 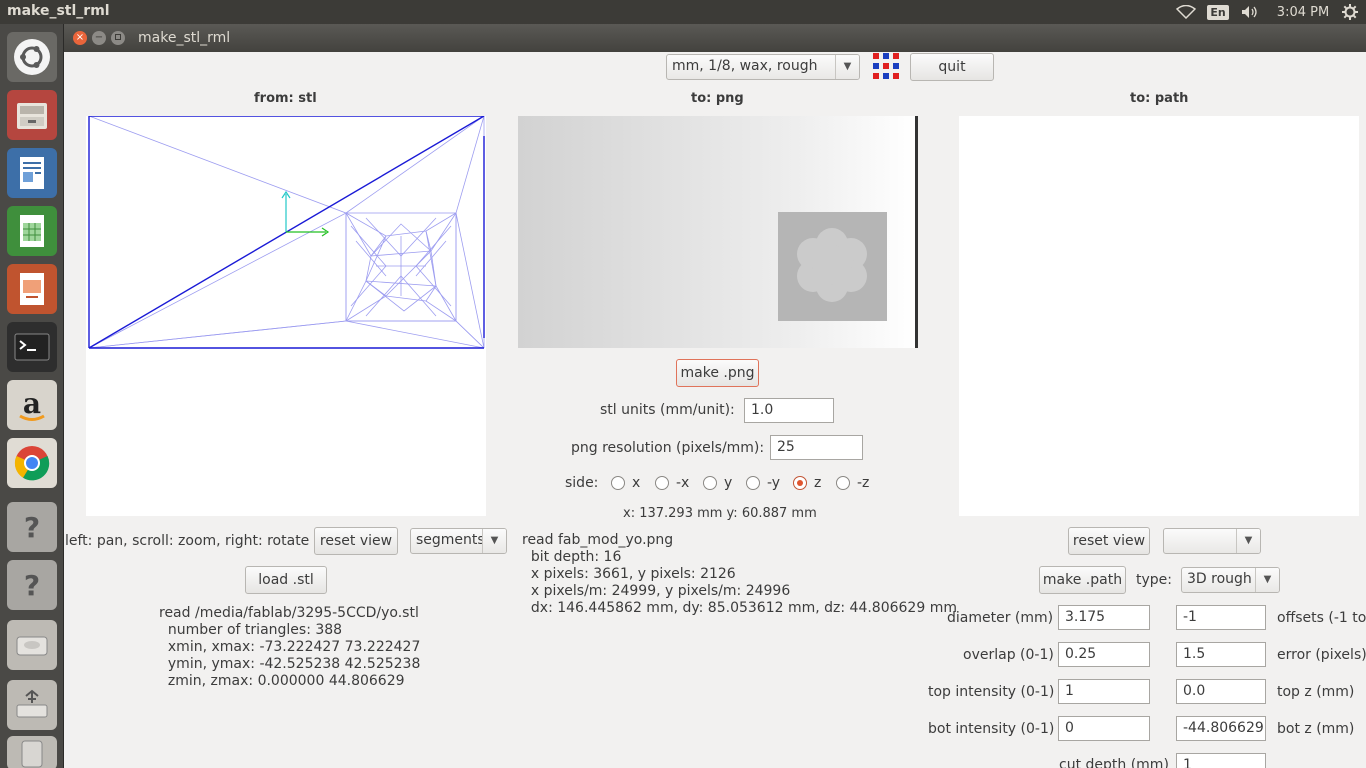 I want to click on side-option-z: z, so click(x=818, y=483).